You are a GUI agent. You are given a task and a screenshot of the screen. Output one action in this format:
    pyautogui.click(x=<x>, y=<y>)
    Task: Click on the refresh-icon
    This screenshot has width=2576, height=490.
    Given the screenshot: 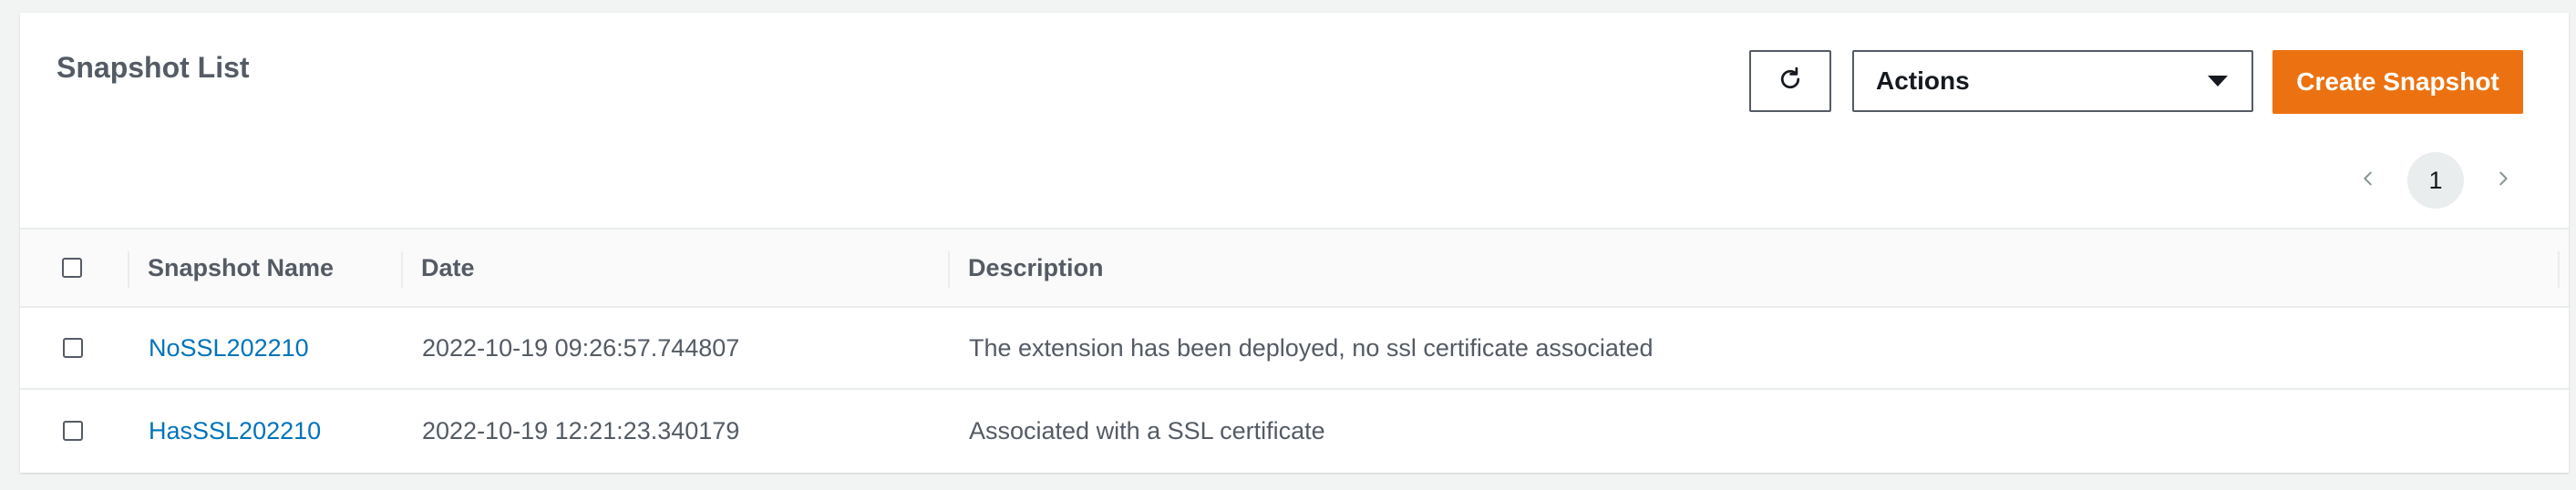 What is the action you would take?
    pyautogui.click(x=1790, y=82)
    